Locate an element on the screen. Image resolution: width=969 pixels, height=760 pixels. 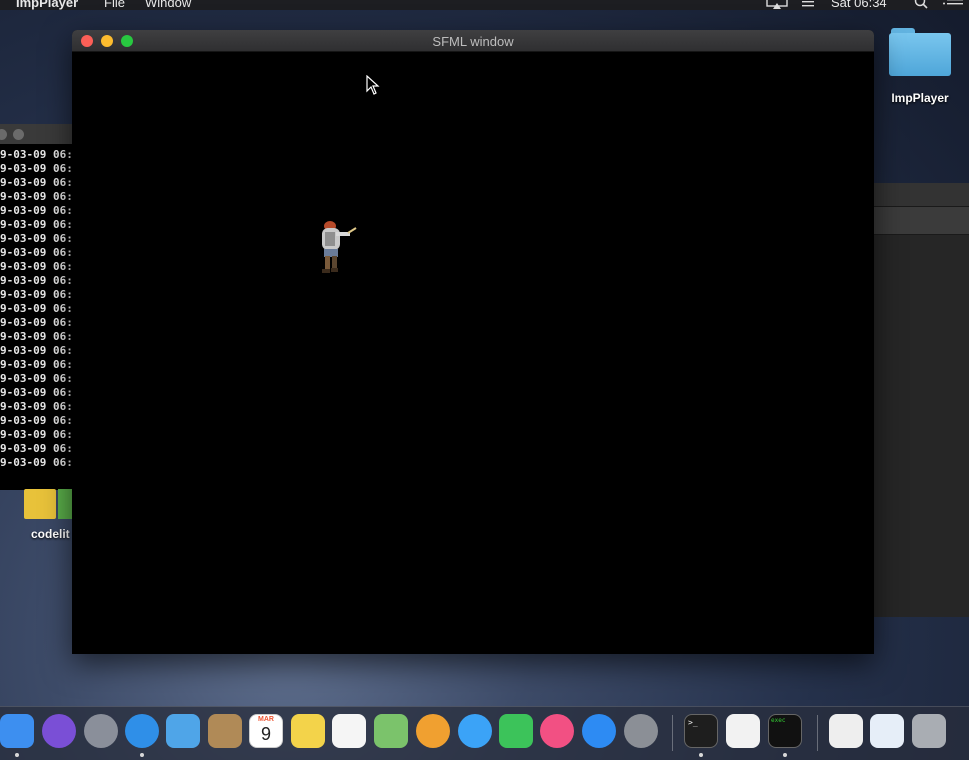
photos-icon is located at coordinates (433, 731).